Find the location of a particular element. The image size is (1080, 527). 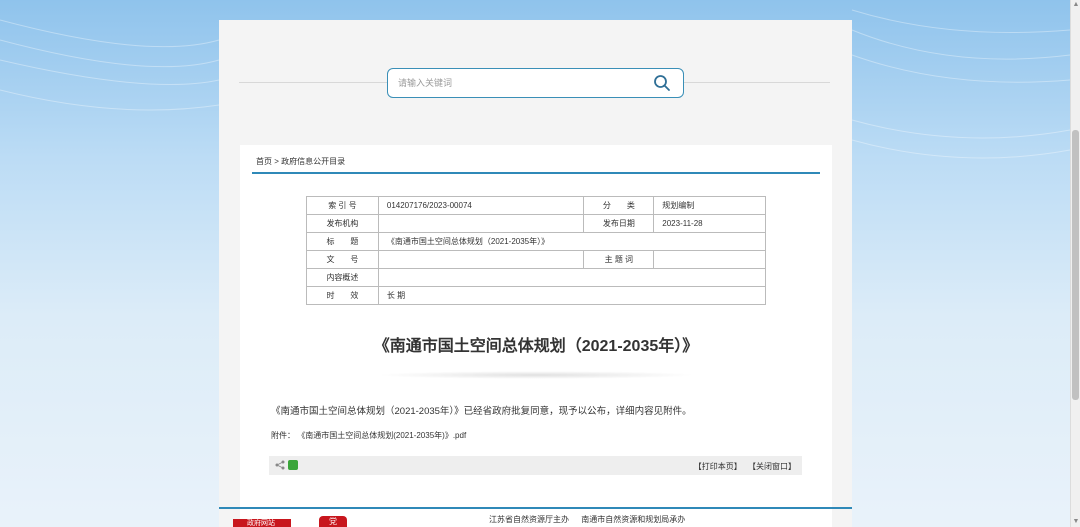

table-row: 发布机构 发布日期 2023-11-28 is located at coordinates (536, 223).